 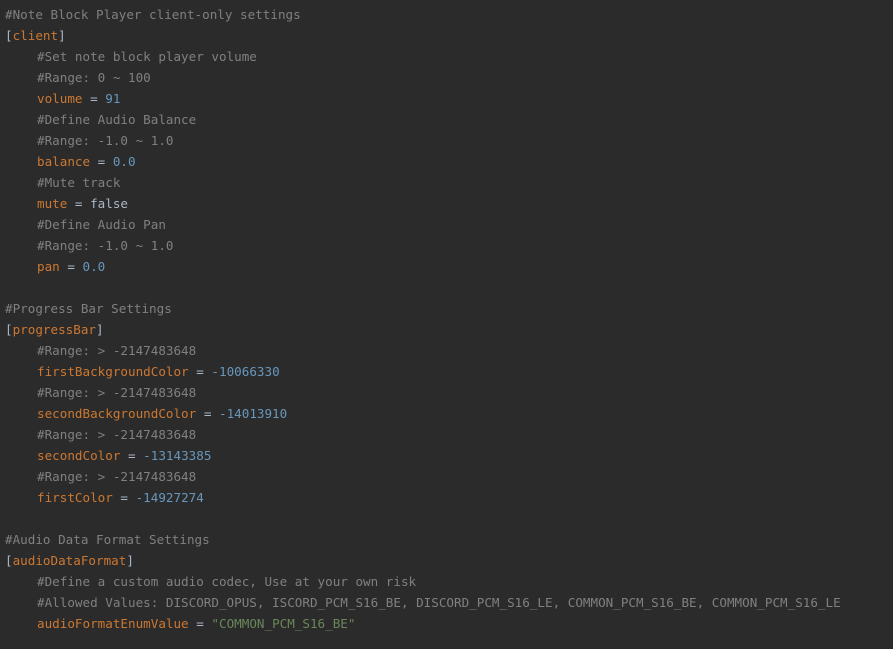 What do you see at coordinates (446, 56) in the screenshot?
I see `comment-line: #Set note block player volume` at bounding box center [446, 56].